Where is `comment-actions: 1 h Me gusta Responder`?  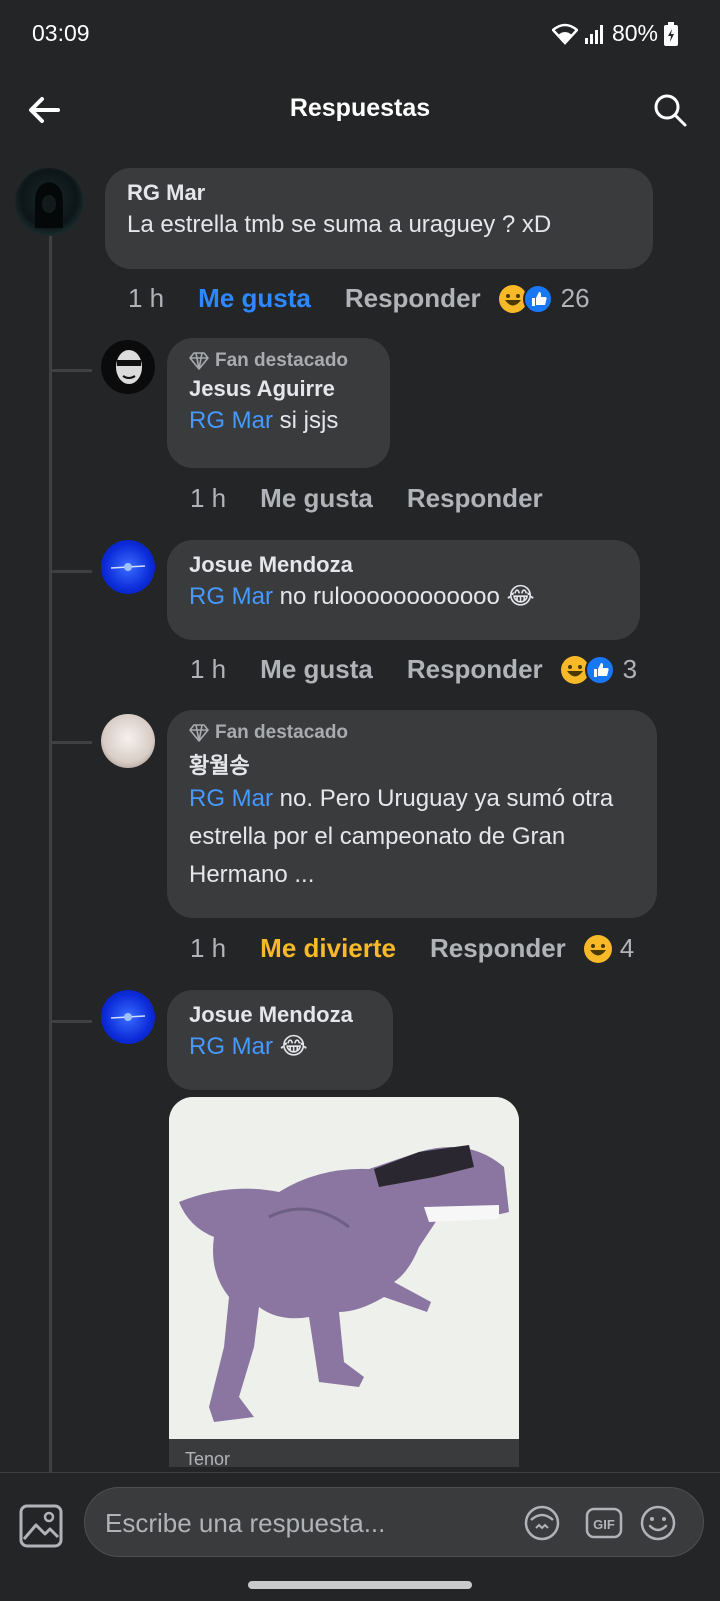 comment-actions: 1 h Me gusta Responder is located at coordinates (375, 498).